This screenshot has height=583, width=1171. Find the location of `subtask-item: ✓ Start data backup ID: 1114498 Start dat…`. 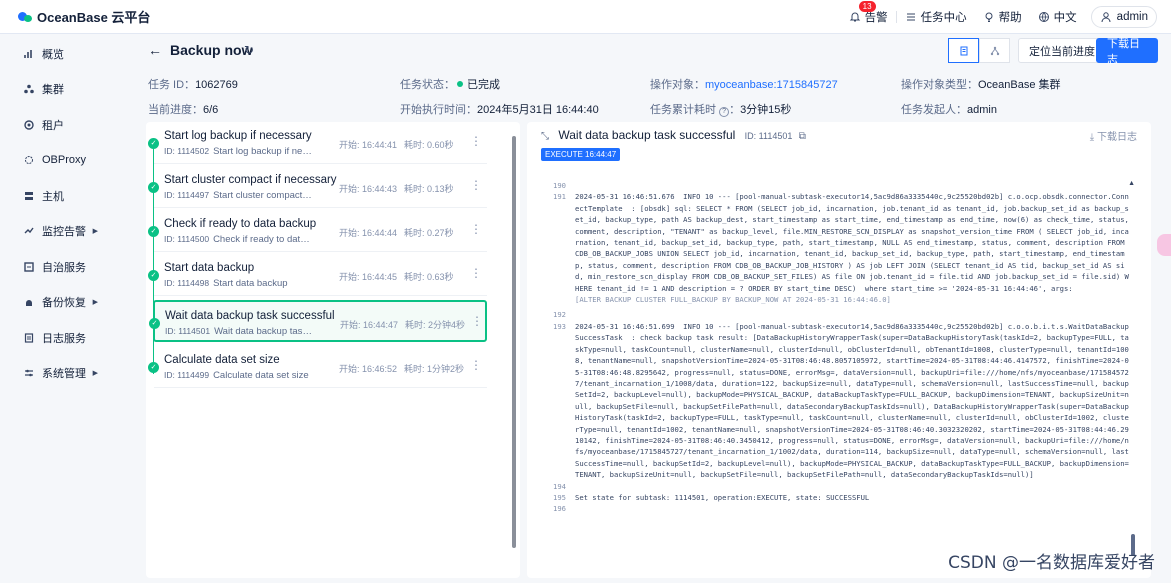

subtask-item: ✓ Start data backup ID: 1114498 Start dat… is located at coordinates (317, 275).